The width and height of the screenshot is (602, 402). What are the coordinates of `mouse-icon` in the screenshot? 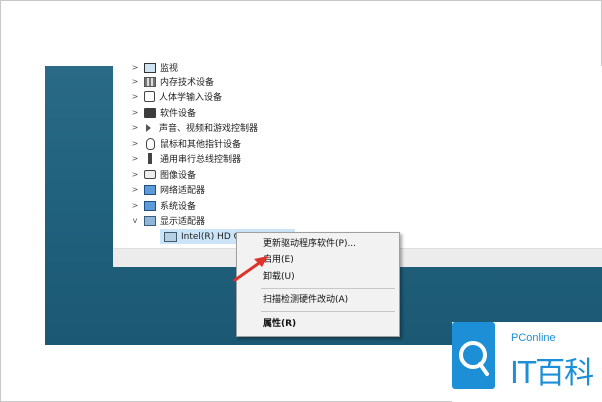 It's located at (150, 143).